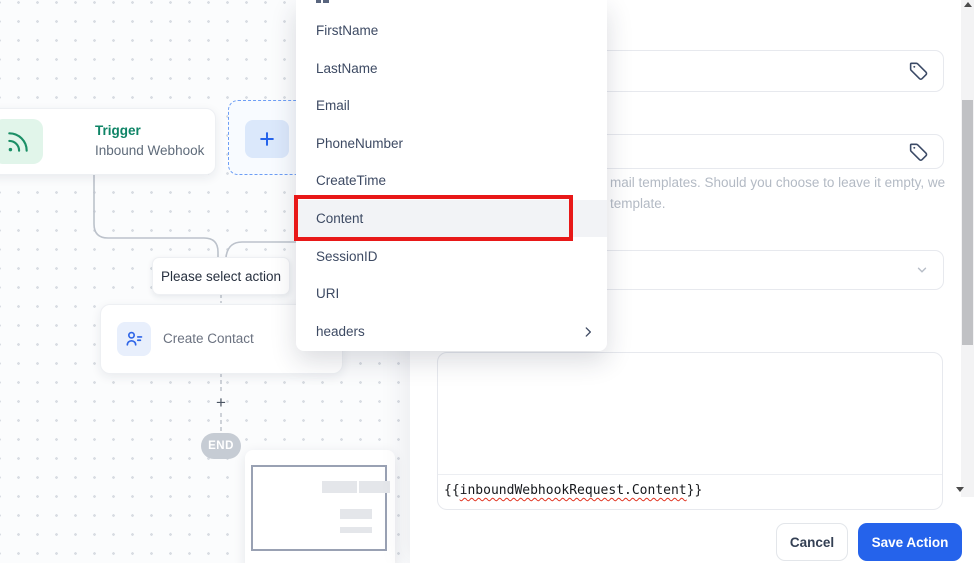 The image size is (974, 563). What do you see at coordinates (108, 141) in the screenshot?
I see `trigger-node: Trigger Inbound Webhook` at bounding box center [108, 141].